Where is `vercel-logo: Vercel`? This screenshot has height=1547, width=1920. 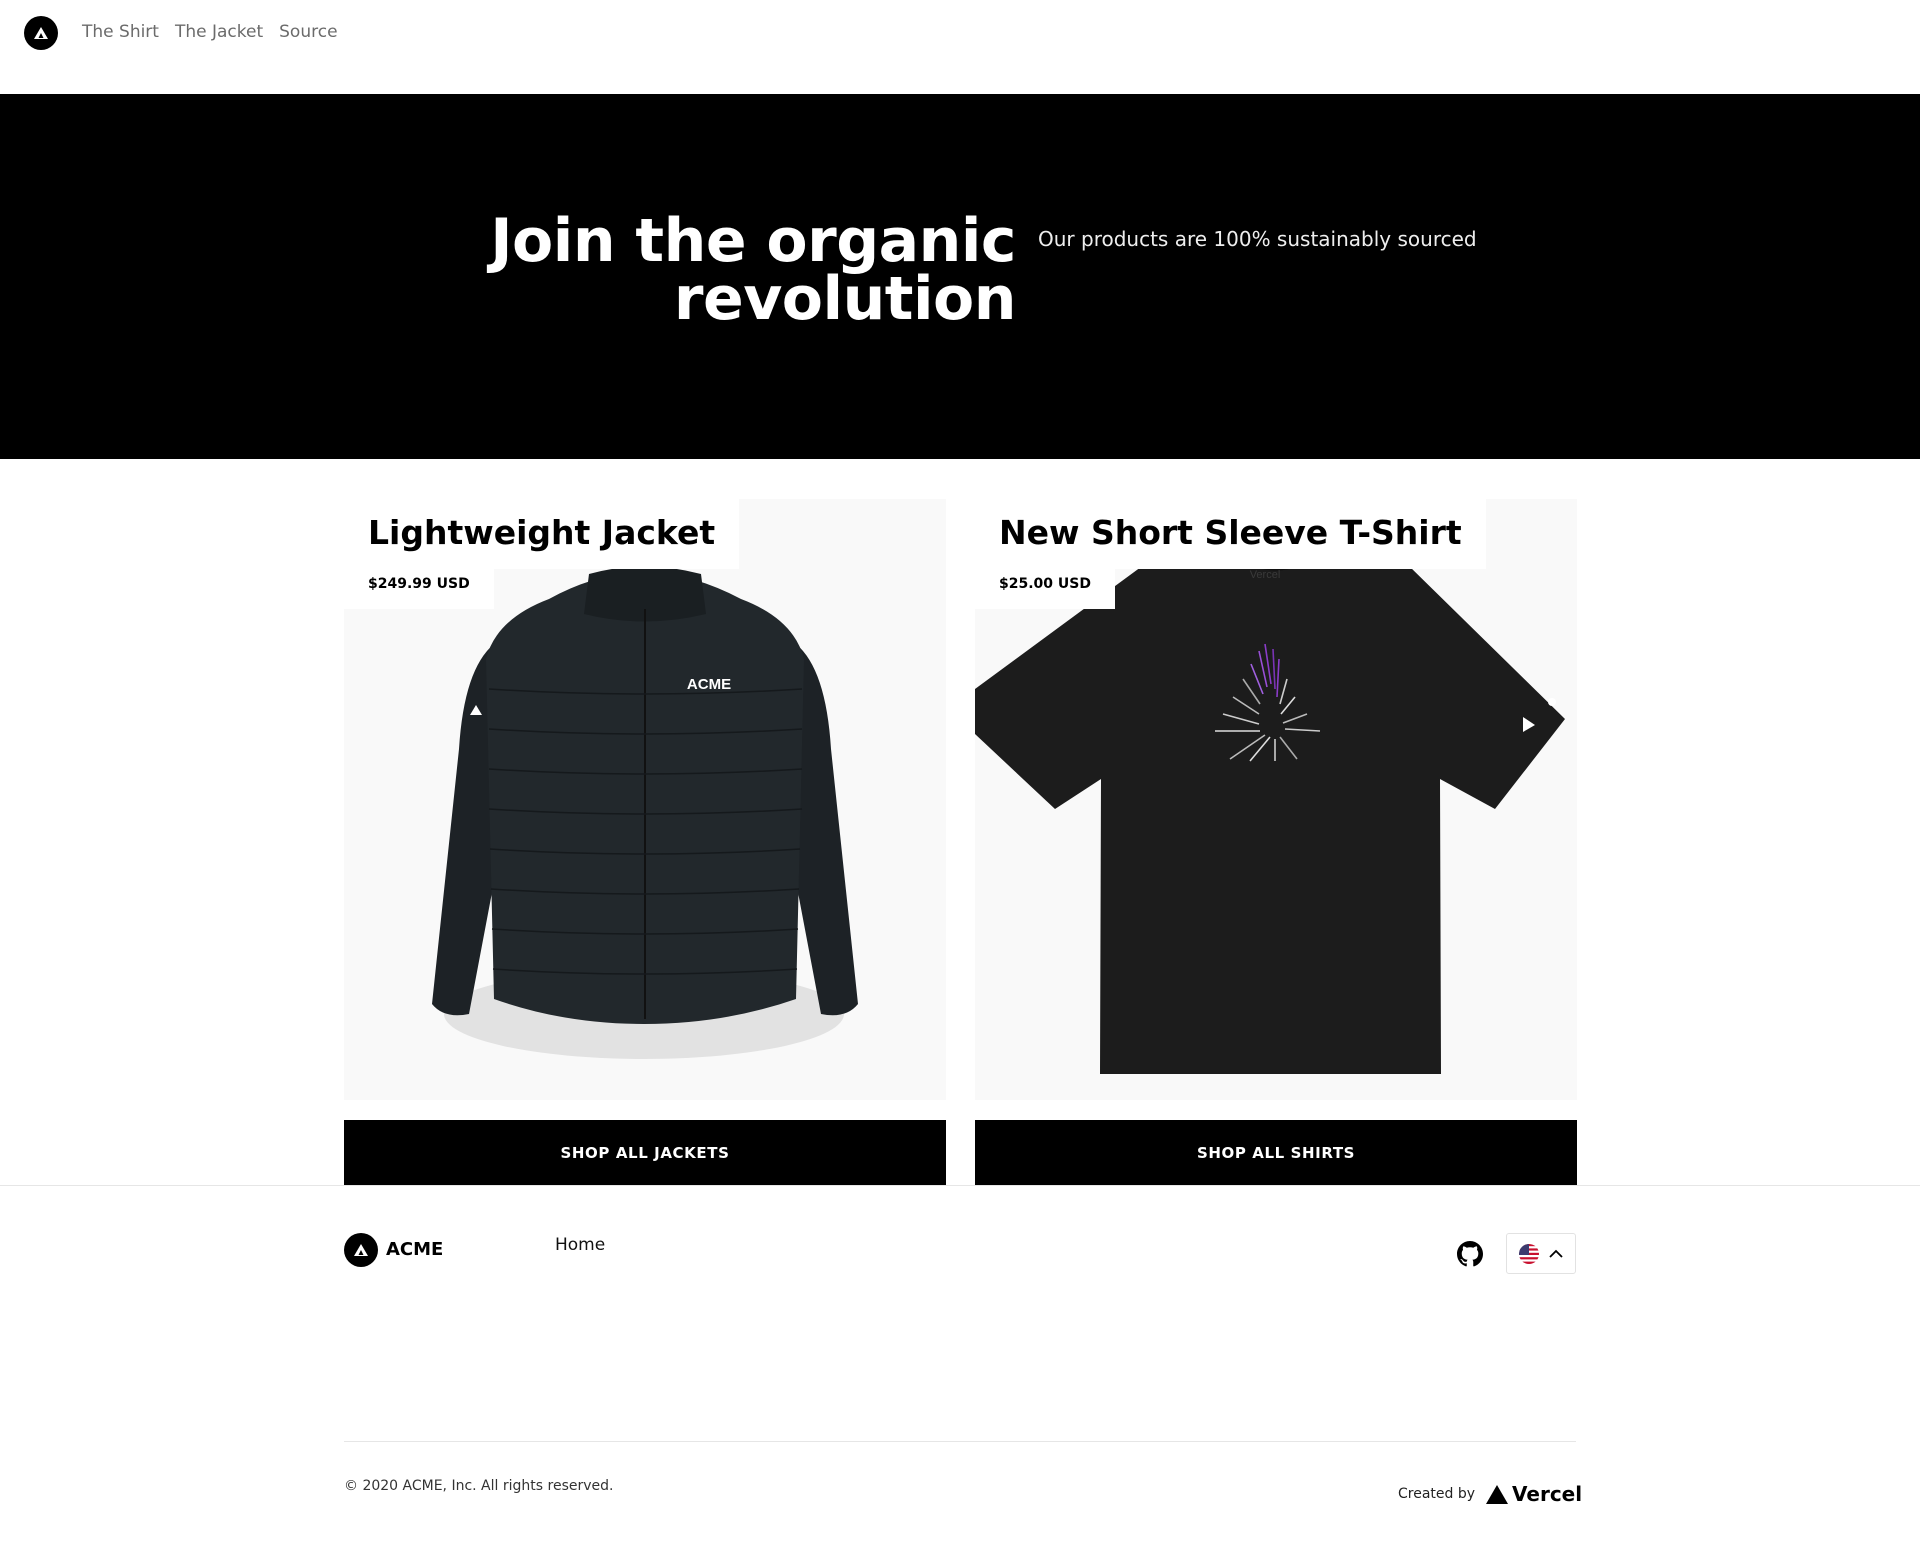 vercel-logo: Vercel is located at coordinates (1534, 1494).